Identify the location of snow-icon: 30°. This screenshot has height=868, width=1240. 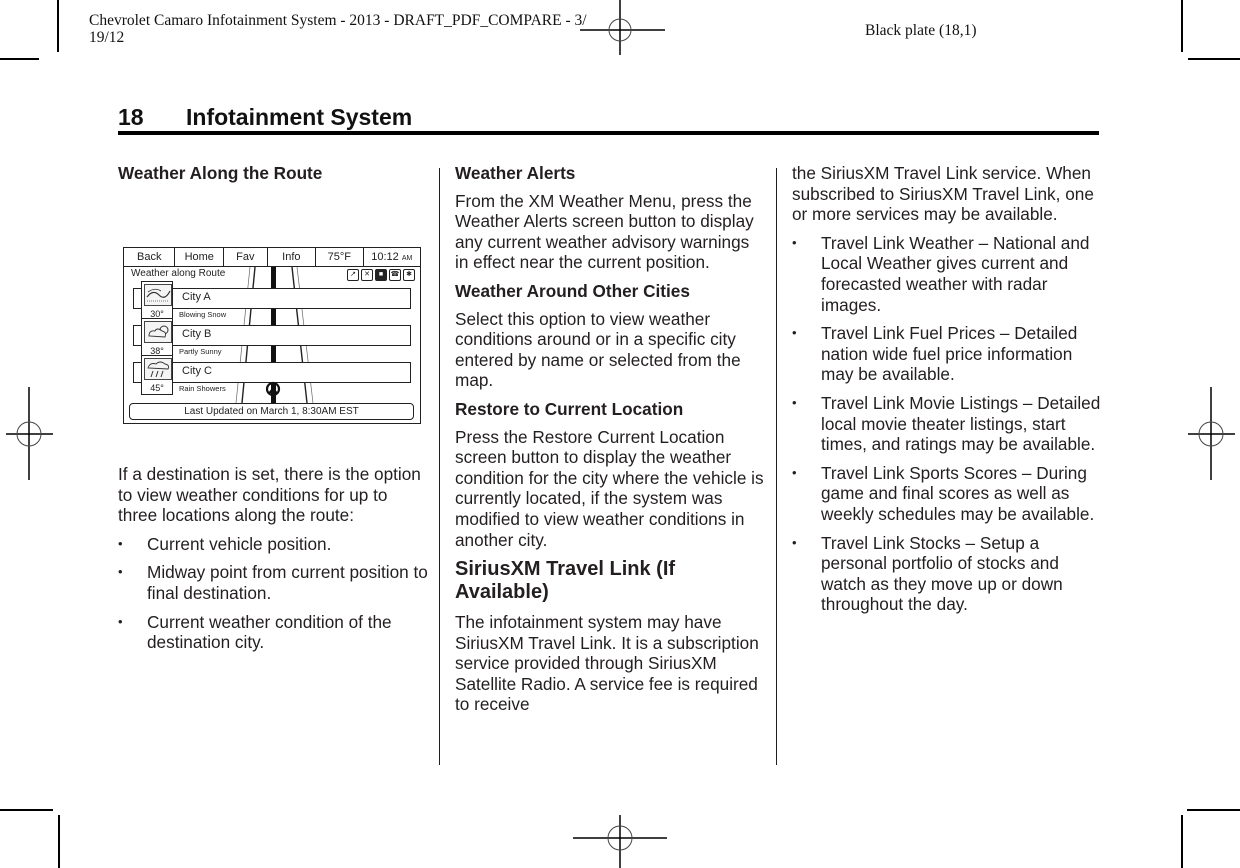
(157, 301).